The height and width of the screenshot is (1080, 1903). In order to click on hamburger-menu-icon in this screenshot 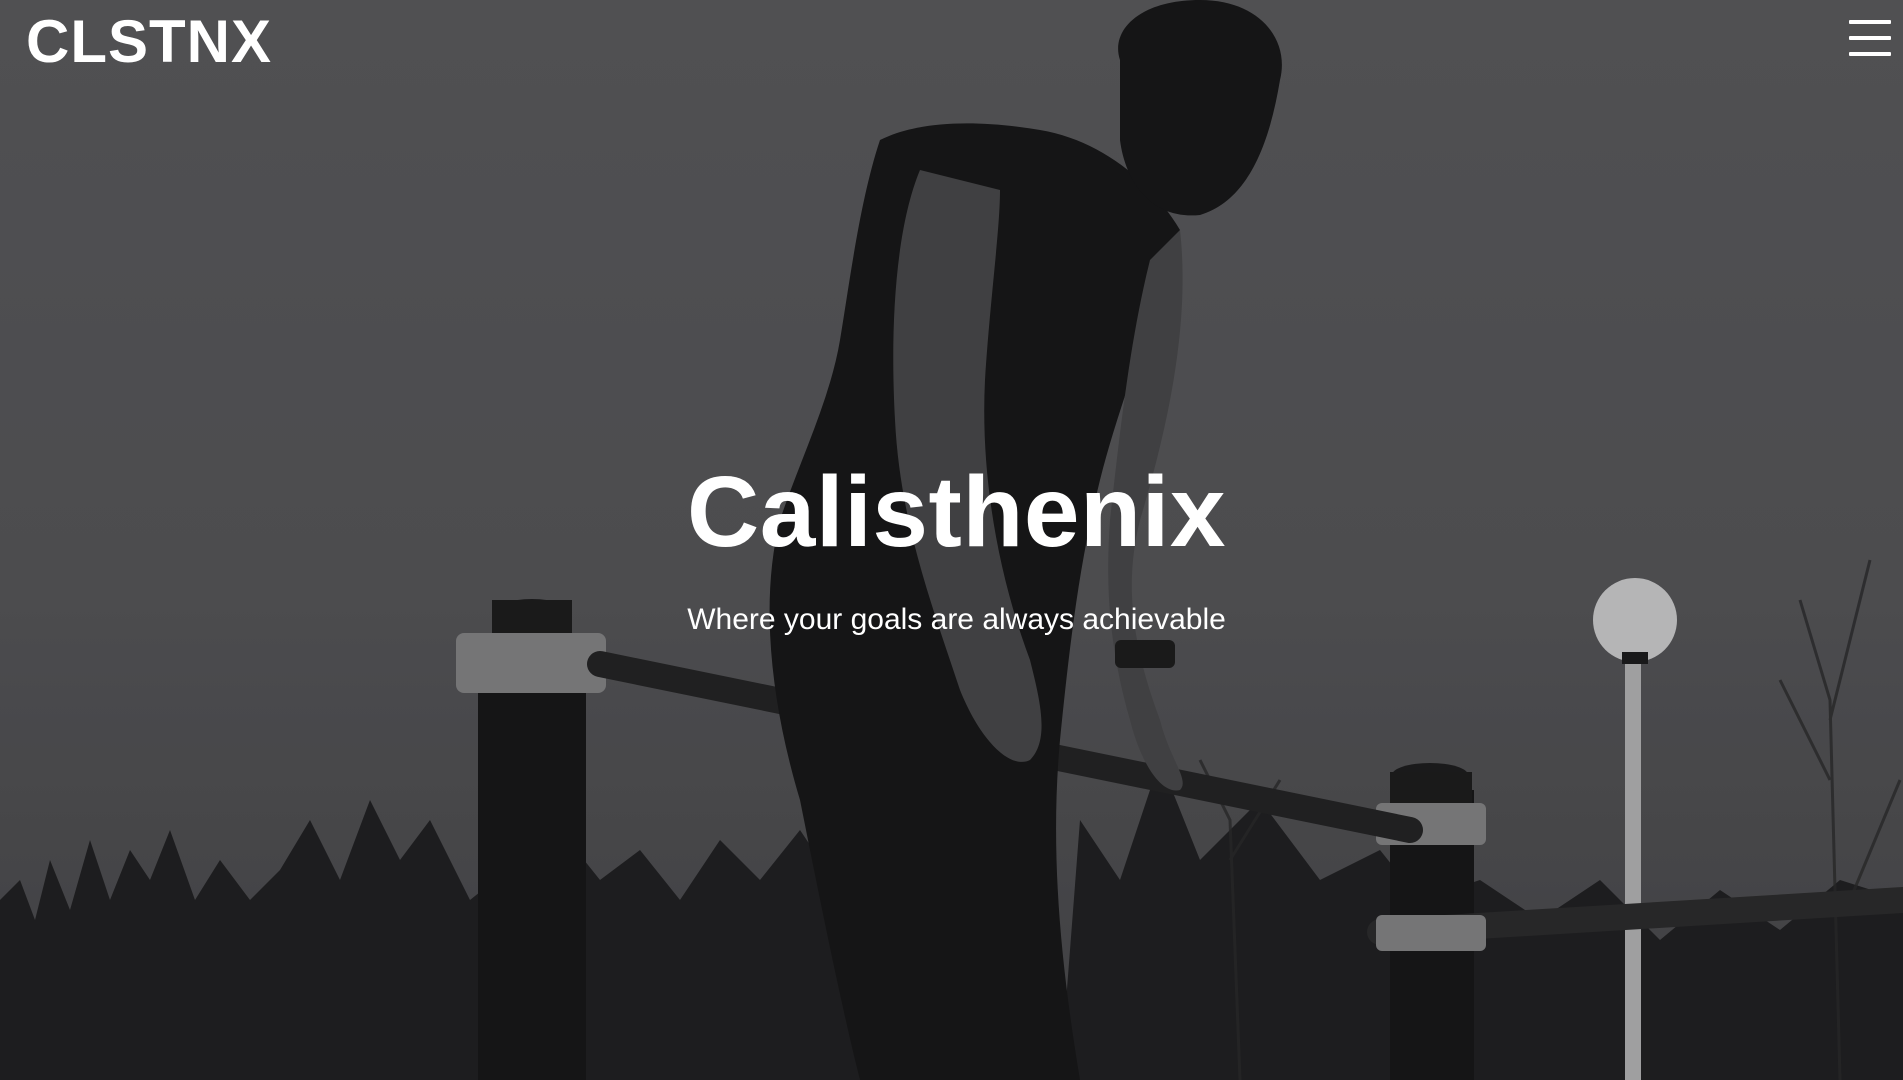, I will do `click(1870, 38)`.